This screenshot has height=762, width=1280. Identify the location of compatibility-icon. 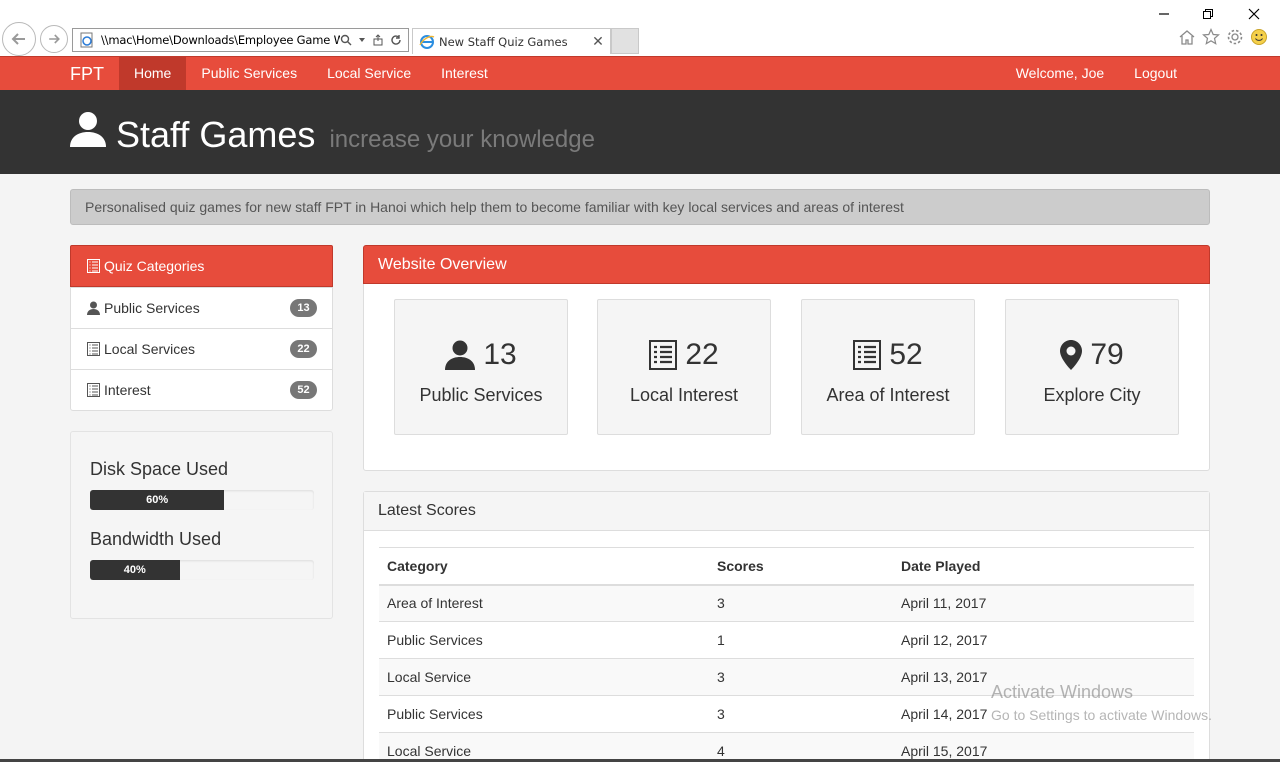
(378, 40).